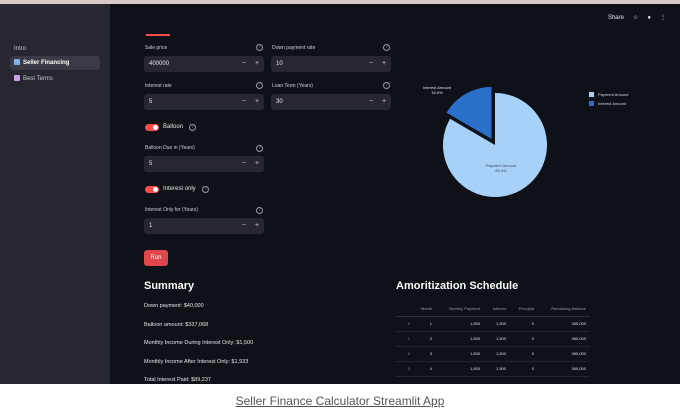 Image resolution: width=680 pixels, height=411 pixels. Describe the element at coordinates (17, 62) in the screenshot. I see `page-icon` at that location.